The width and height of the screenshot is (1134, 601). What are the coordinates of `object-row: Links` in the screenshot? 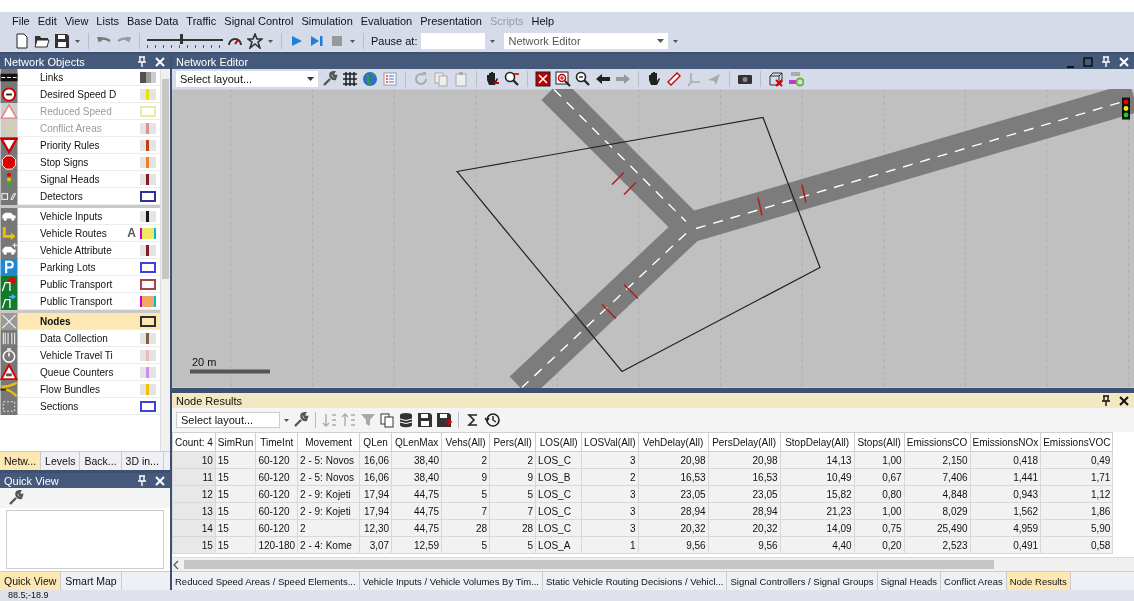 It's located at (80, 77).